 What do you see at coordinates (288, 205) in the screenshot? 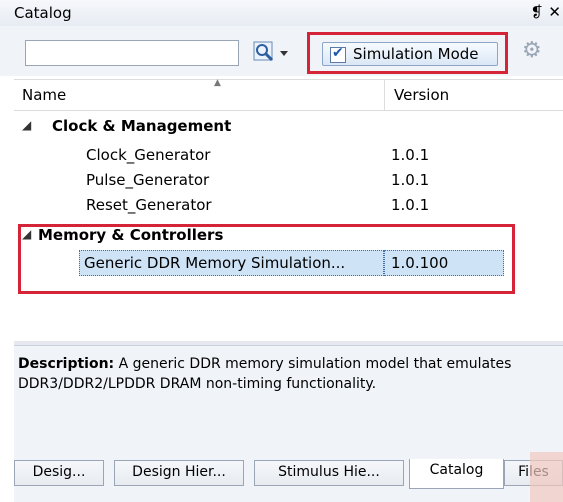
I see `tree-row-reset-generator: Reset_Generator 1.0.1` at bounding box center [288, 205].